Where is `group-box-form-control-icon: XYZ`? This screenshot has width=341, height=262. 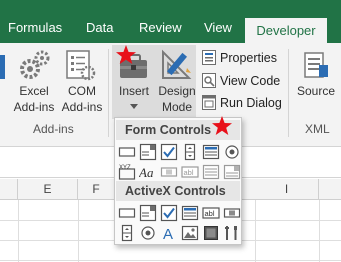 group-box-form-control-icon: XYZ is located at coordinates (127, 172).